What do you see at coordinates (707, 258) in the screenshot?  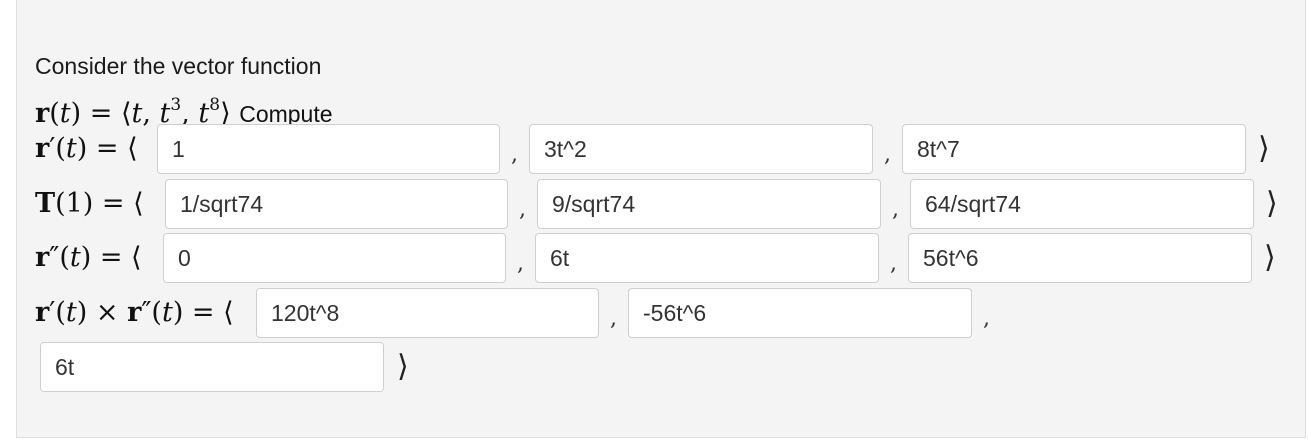 I see `r-double-prime-y-input` at bounding box center [707, 258].